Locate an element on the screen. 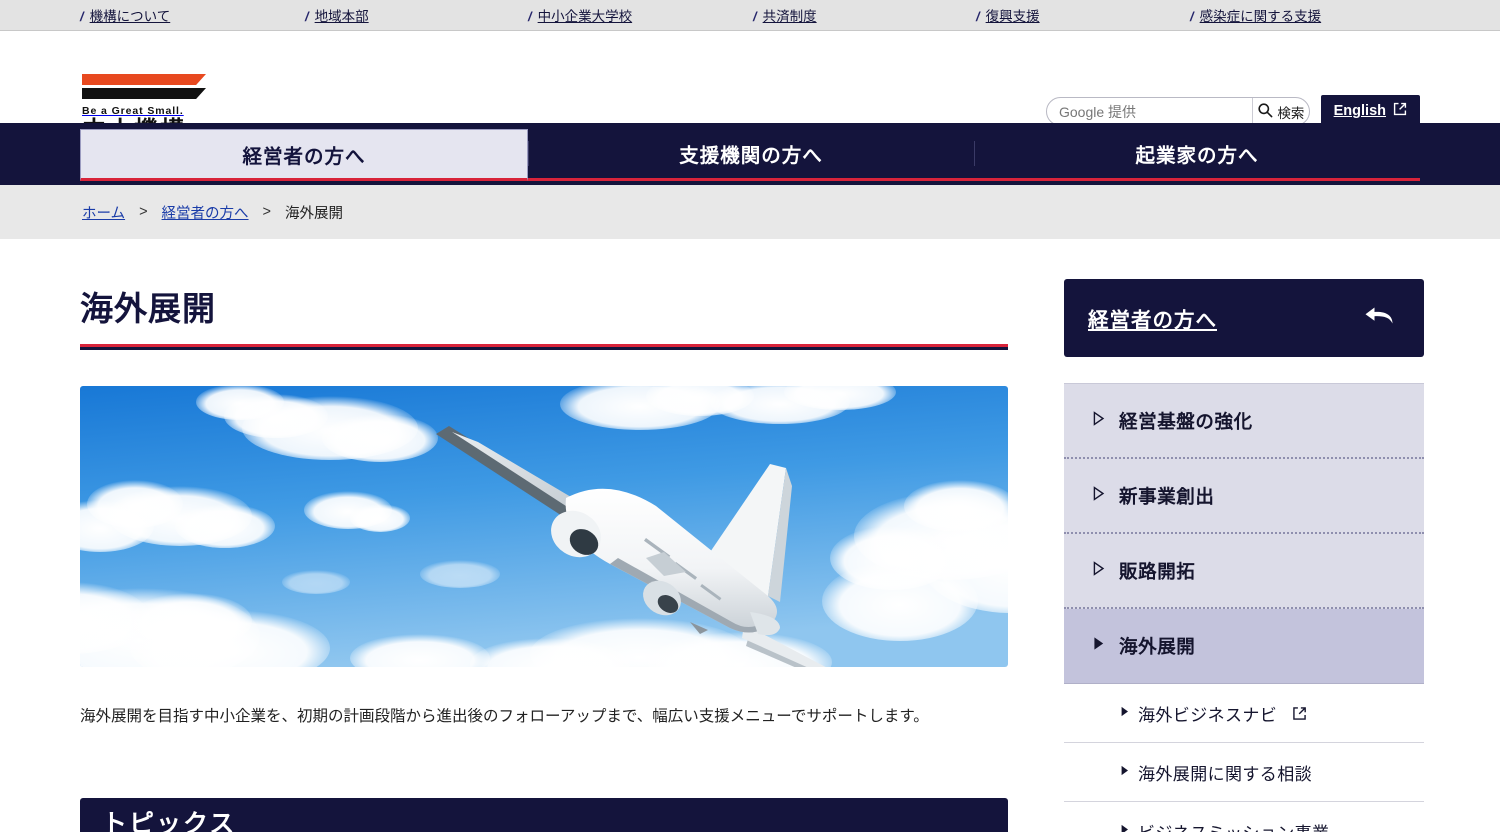  sidebar-sub-item-2: ビジネスミッション事業 is located at coordinates (1244, 817).